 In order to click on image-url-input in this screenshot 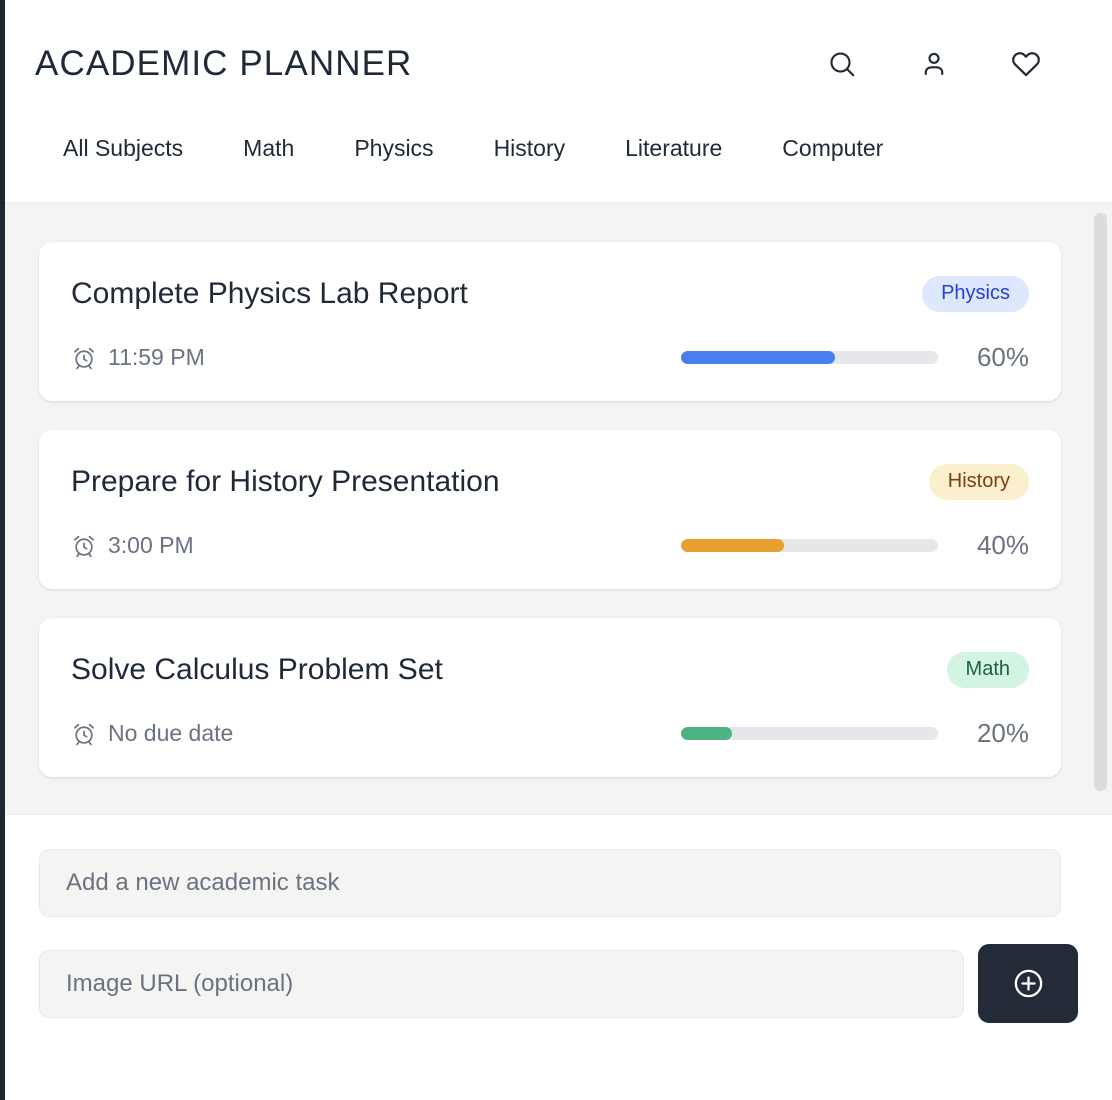, I will do `click(501, 983)`.